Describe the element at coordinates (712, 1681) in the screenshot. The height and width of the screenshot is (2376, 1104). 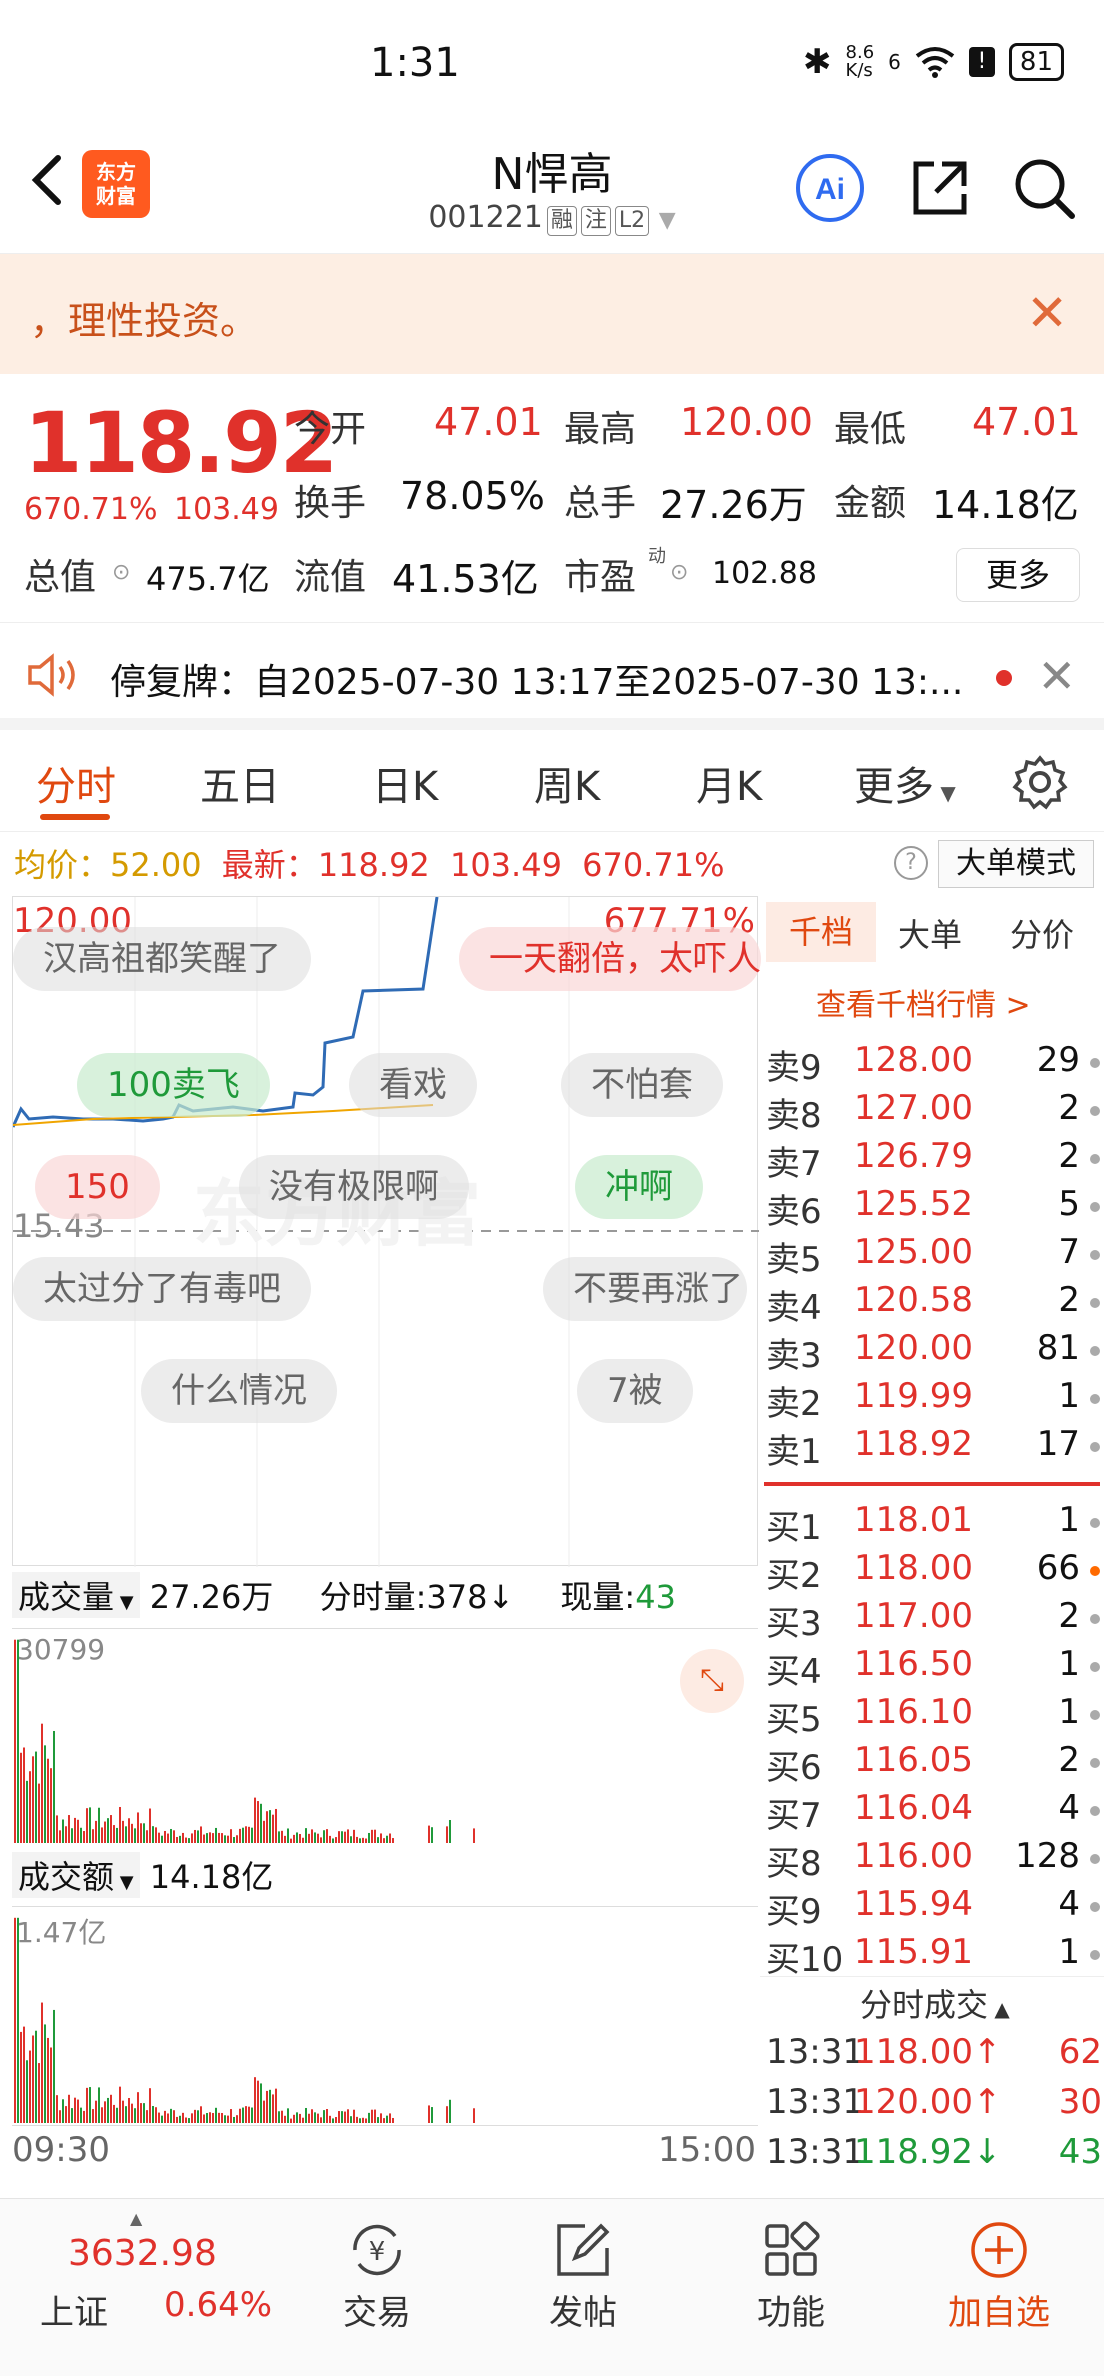
I see `expand-icon: ⤡` at that location.